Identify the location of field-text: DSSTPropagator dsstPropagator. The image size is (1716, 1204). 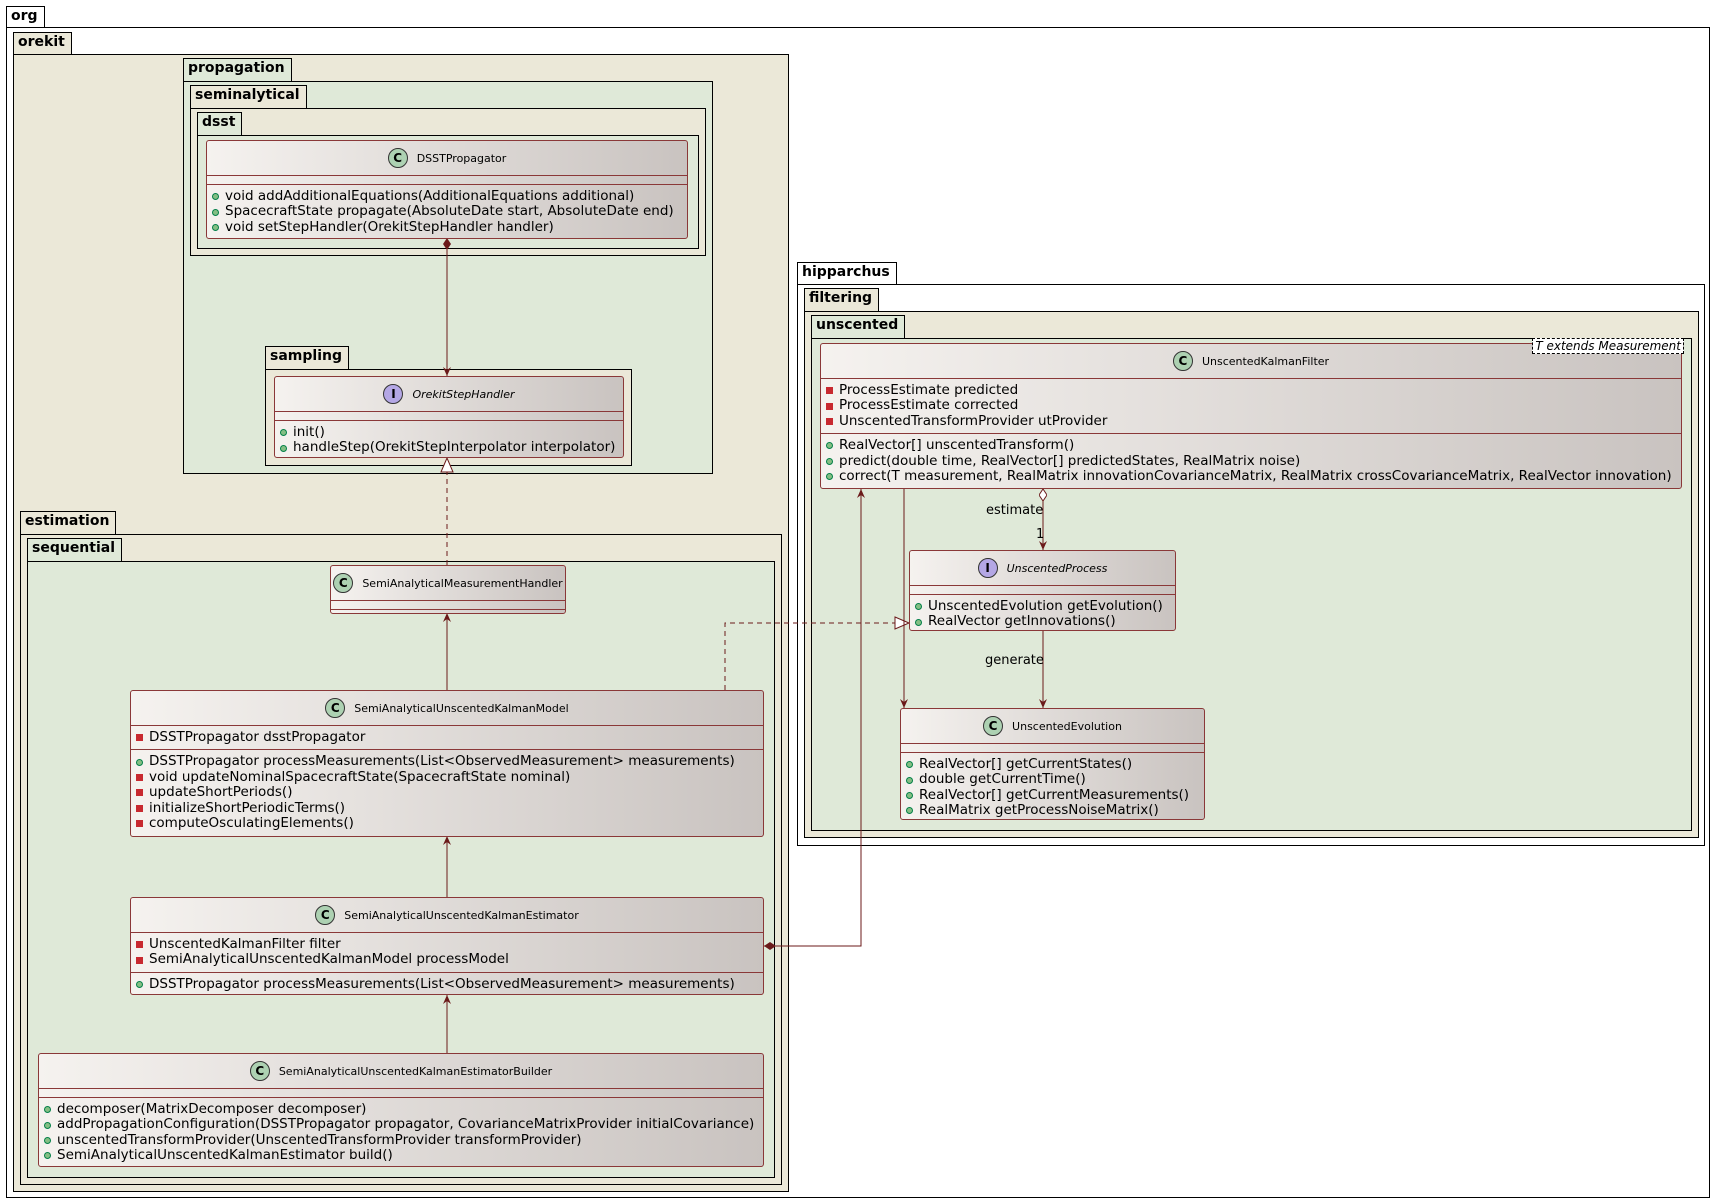
(257, 737).